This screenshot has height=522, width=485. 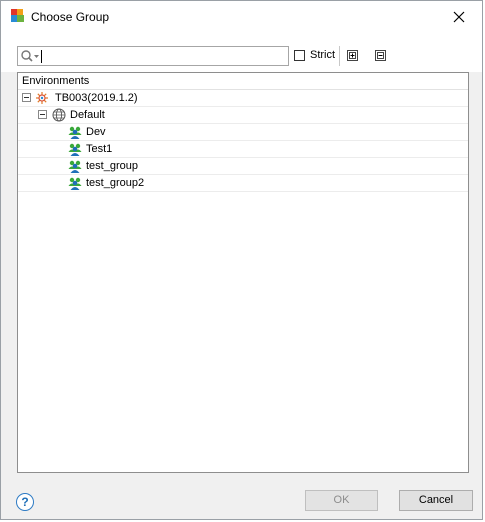 I want to click on help-icon: ?, so click(x=25, y=502).